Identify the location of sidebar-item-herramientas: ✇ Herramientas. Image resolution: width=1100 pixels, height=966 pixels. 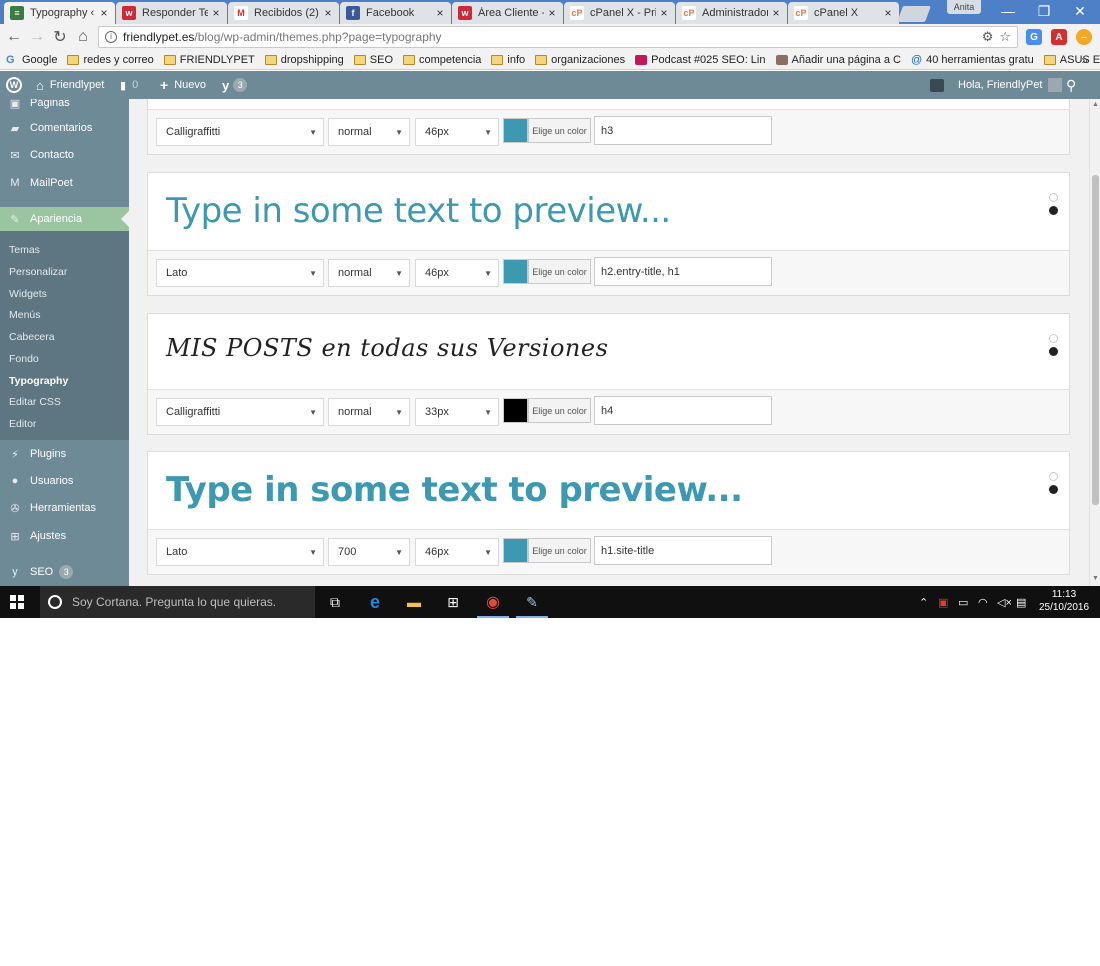
(64, 508).